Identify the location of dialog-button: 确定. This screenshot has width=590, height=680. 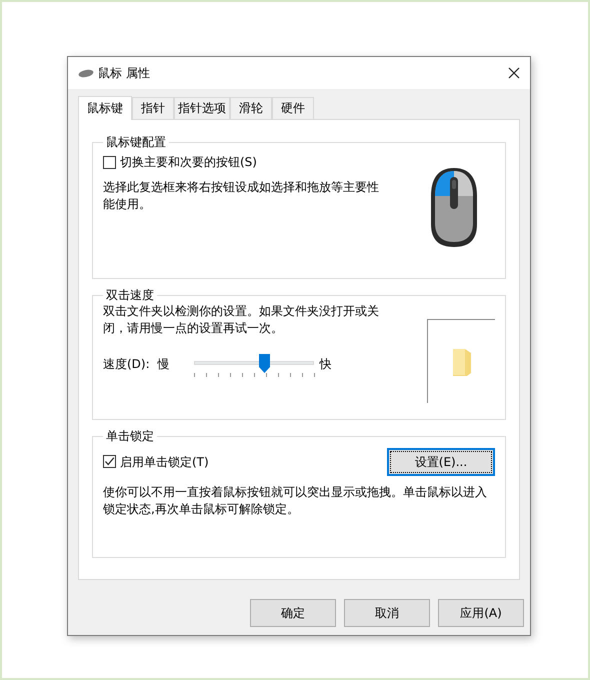
(293, 613).